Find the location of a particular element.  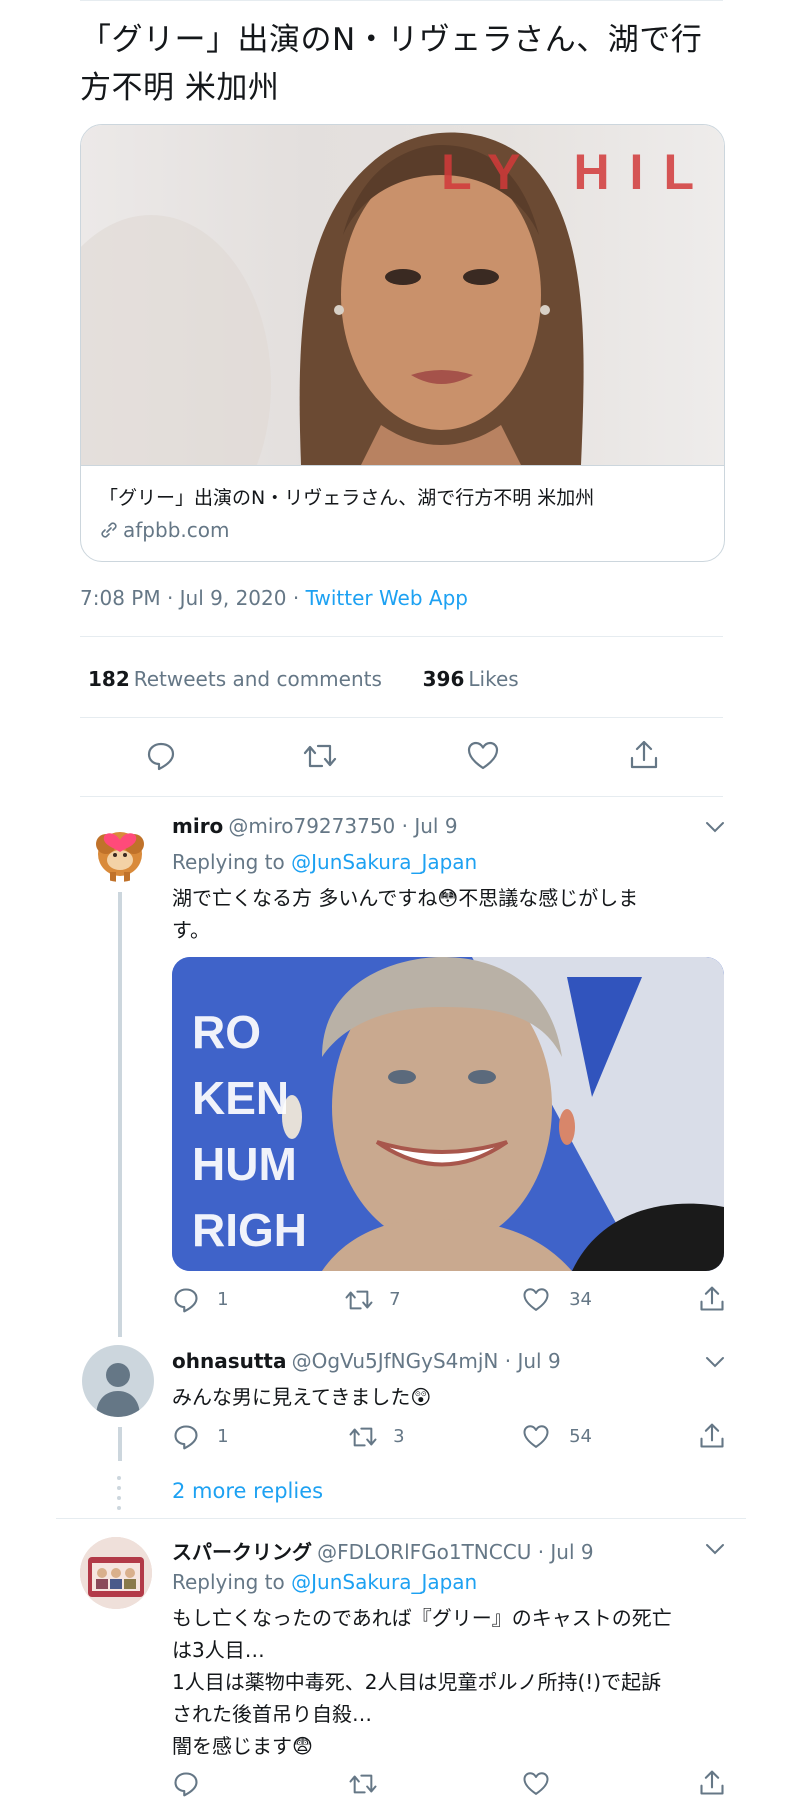

card-domain-text: afpbb.com is located at coordinates (176, 530).